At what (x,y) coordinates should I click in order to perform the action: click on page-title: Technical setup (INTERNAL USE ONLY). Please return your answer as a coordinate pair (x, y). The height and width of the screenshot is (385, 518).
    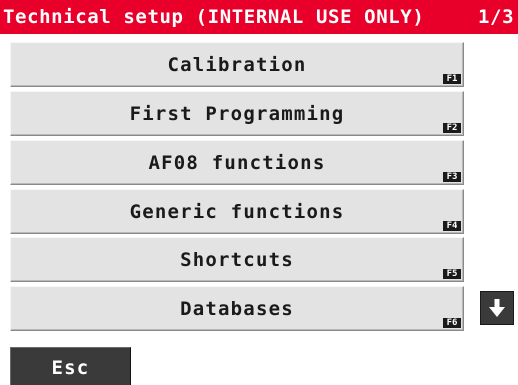
    Looking at the image, I should click on (214, 17).